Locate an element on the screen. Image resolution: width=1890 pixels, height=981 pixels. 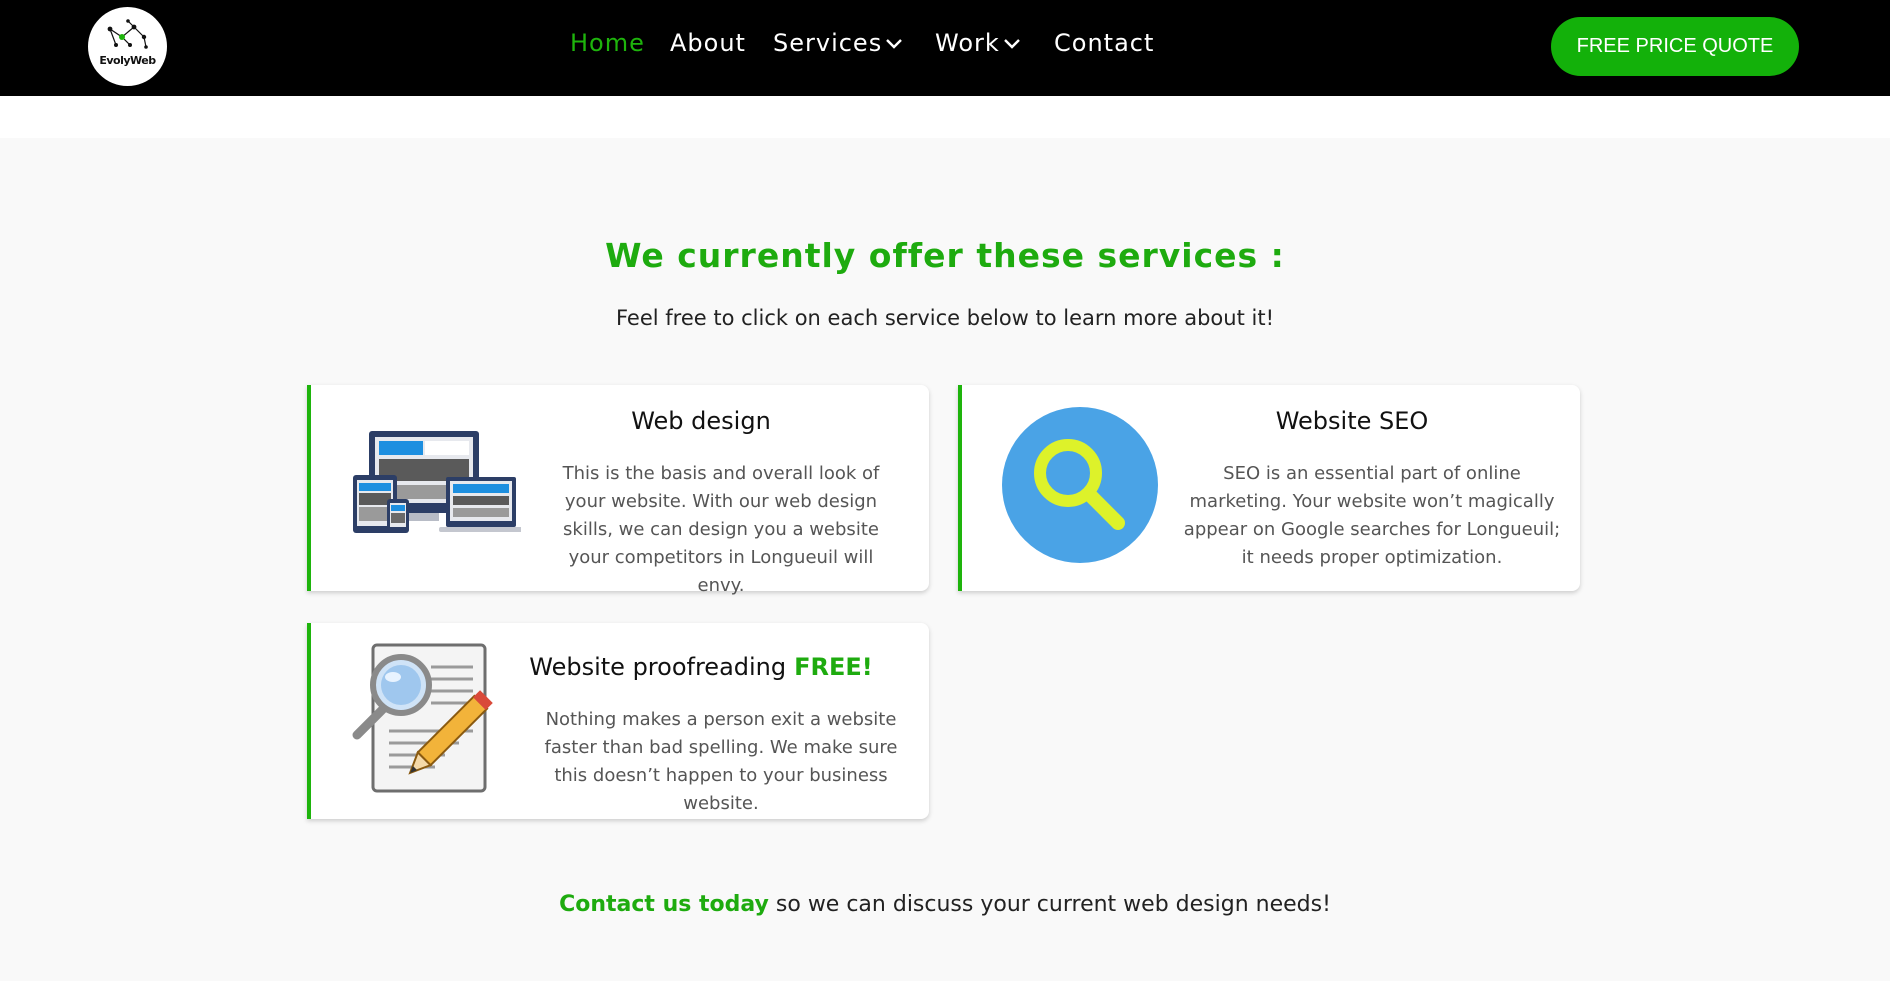
free-badge: FREE! is located at coordinates (833, 667).